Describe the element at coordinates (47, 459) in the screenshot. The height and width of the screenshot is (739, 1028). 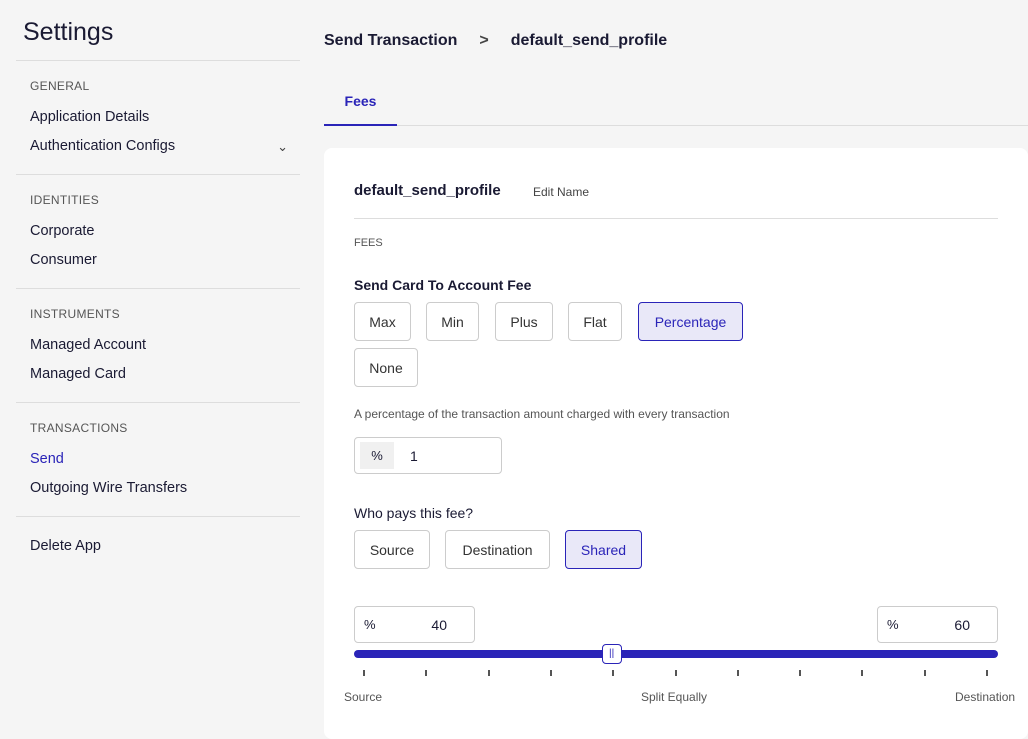
I see `sidebar-item-label: Send` at that location.